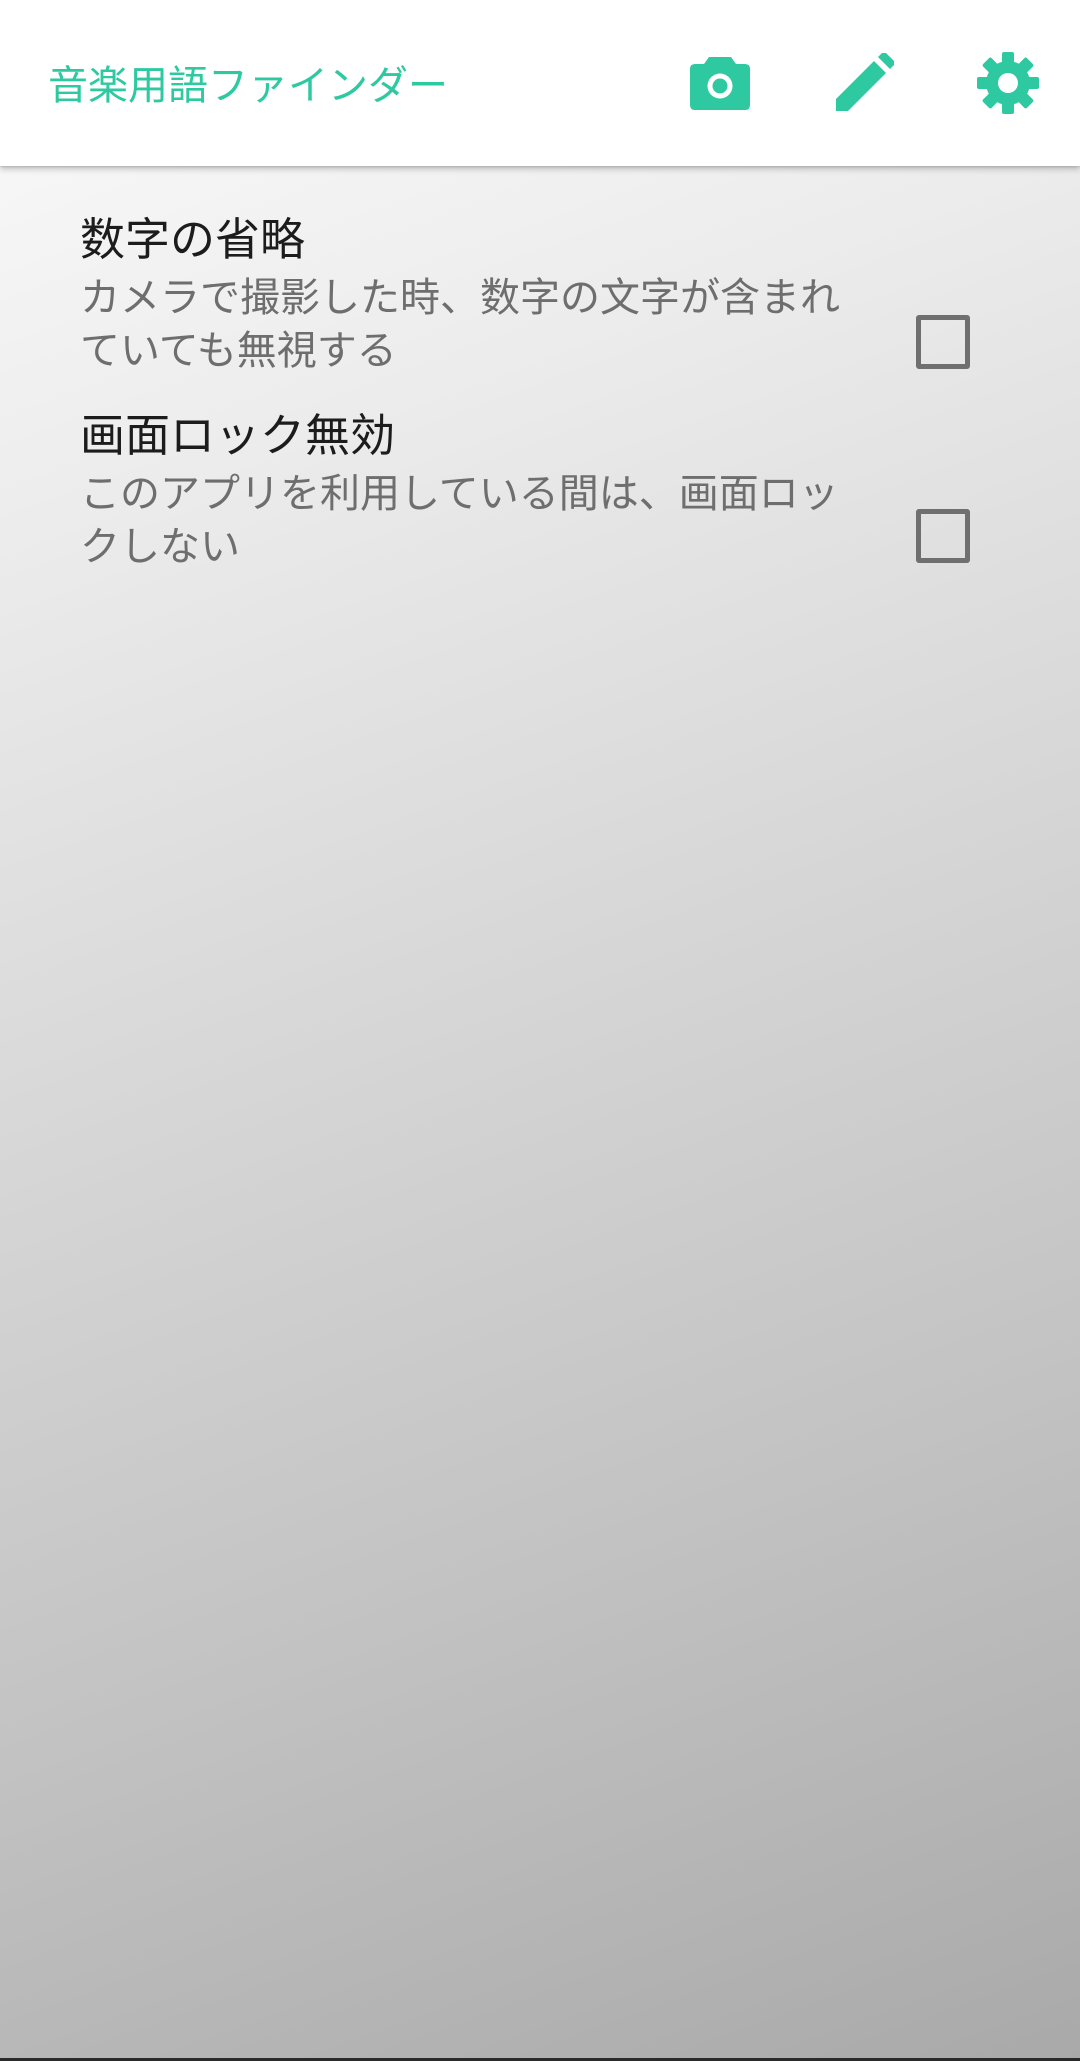 The height and width of the screenshot is (2061, 1080). Describe the element at coordinates (943, 536) in the screenshot. I see `disable-screen-lock-checkbox` at that location.